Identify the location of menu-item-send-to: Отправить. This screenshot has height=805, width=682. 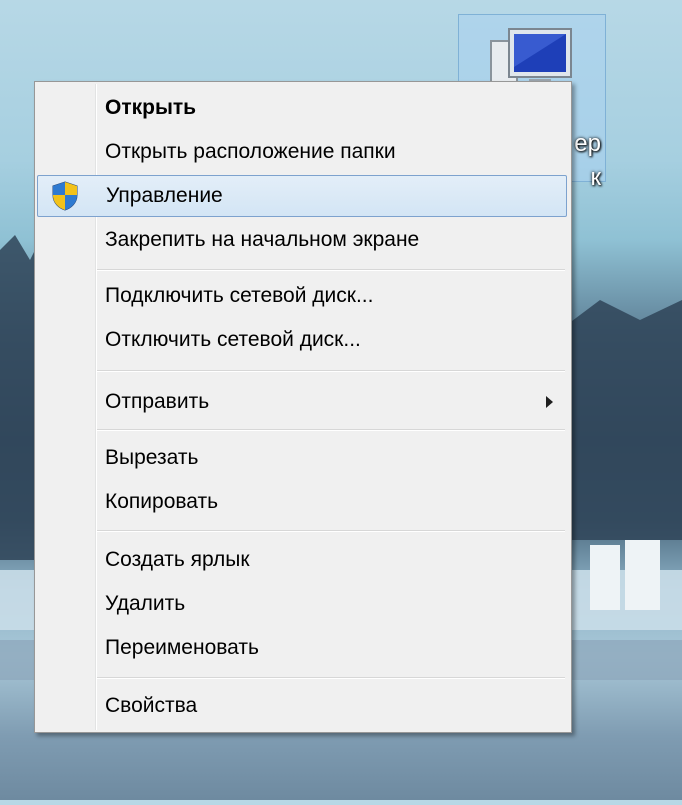
(302, 402).